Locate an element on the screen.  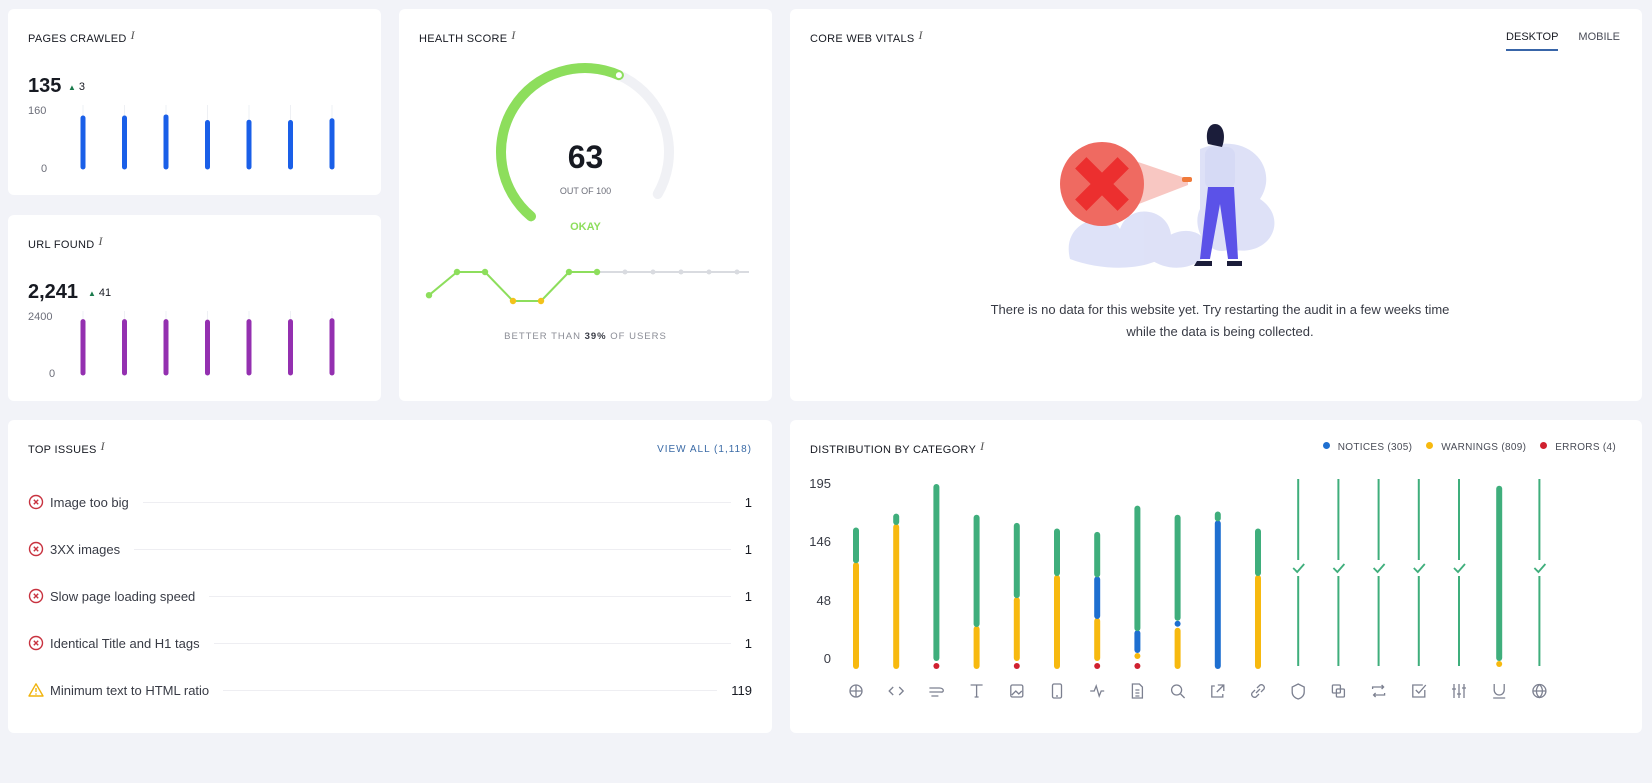
y-tick-label: 195 is located at coordinates (820, 483).